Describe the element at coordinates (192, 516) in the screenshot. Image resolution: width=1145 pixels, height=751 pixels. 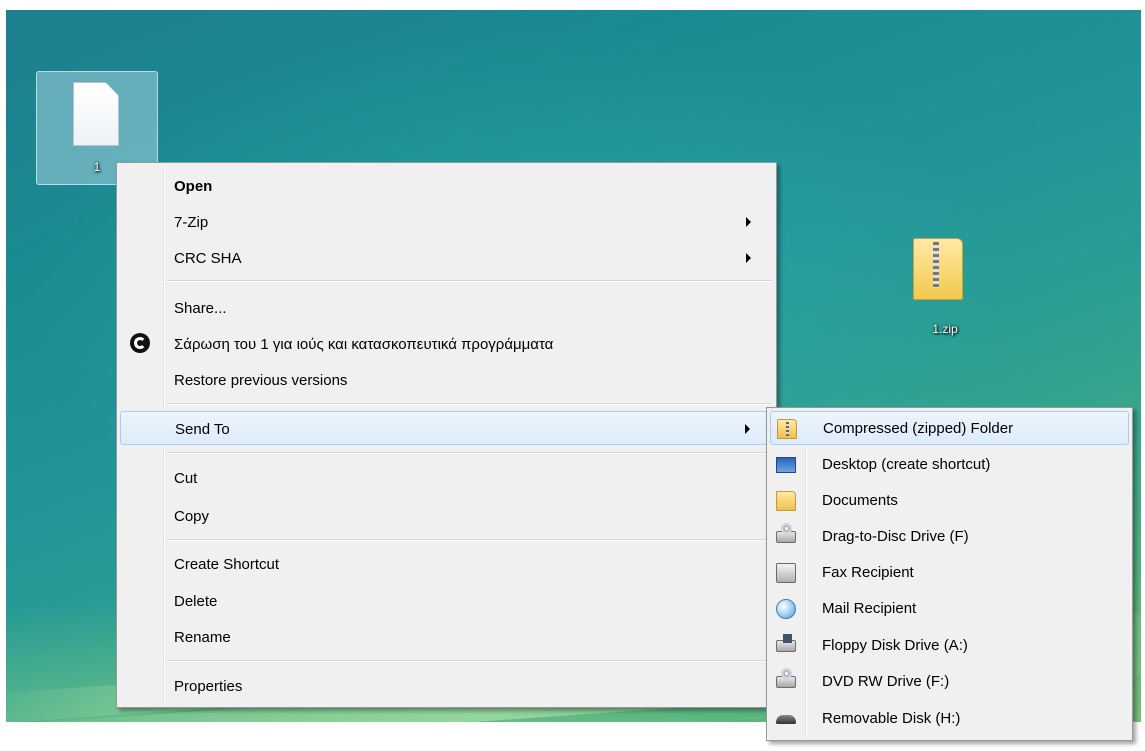
I see `menu-item-label: Copy` at that location.